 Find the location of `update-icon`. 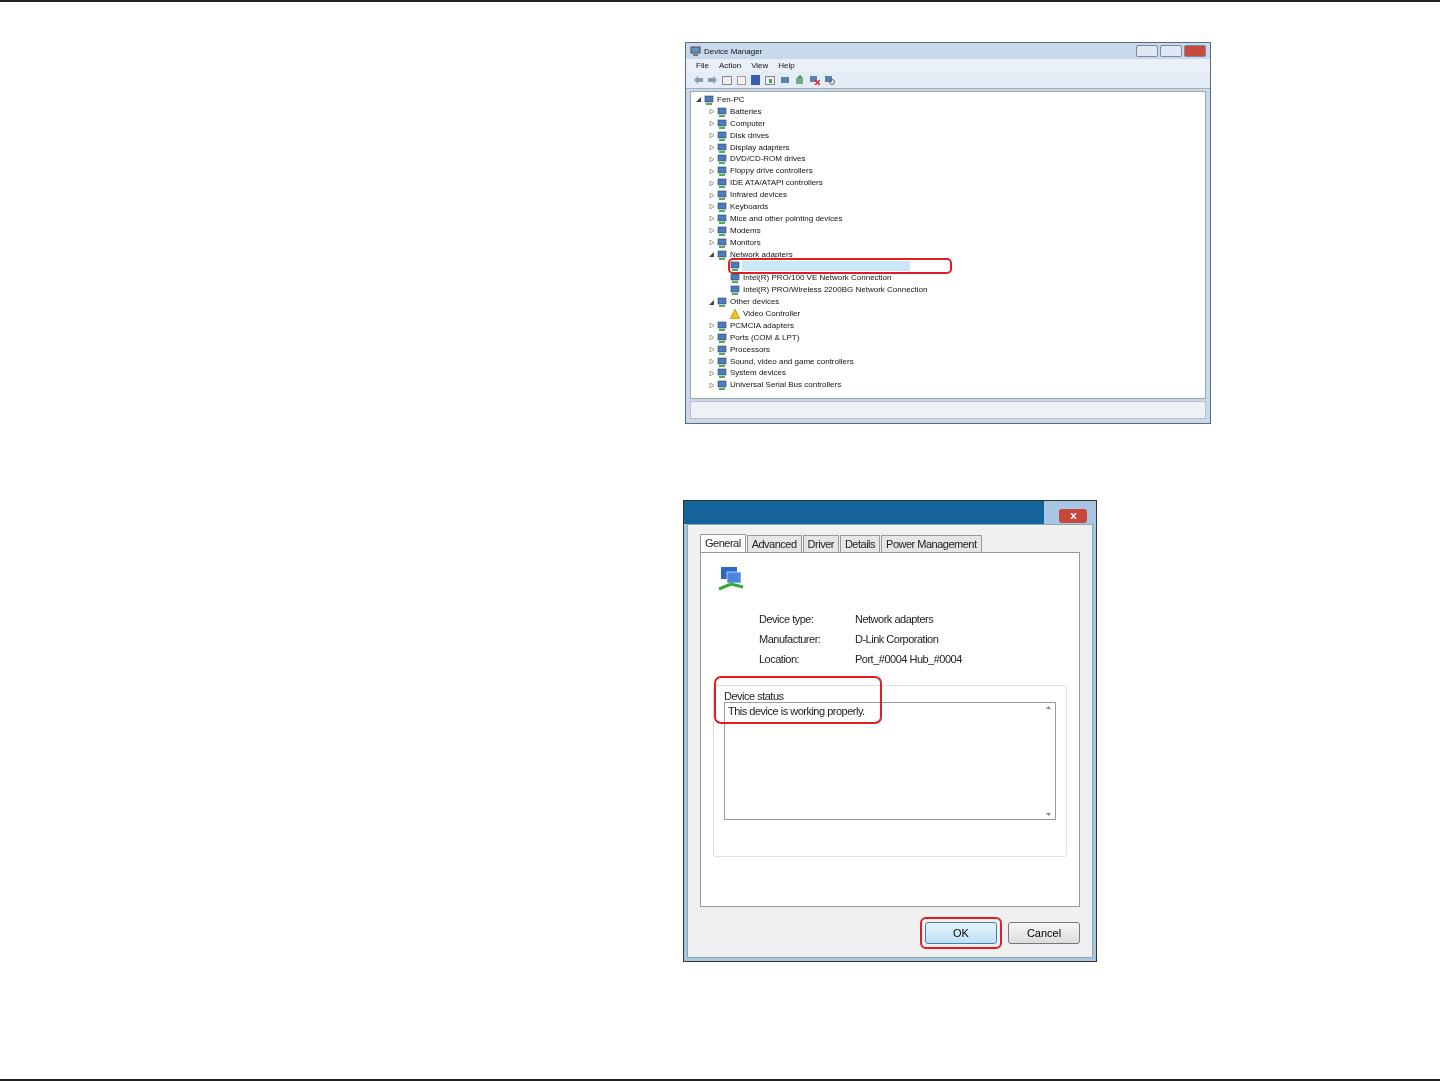

update-icon is located at coordinates (800, 80).